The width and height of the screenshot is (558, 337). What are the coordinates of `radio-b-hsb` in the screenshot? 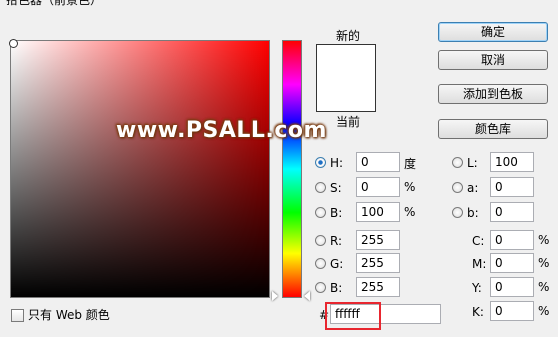 It's located at (320, 212).